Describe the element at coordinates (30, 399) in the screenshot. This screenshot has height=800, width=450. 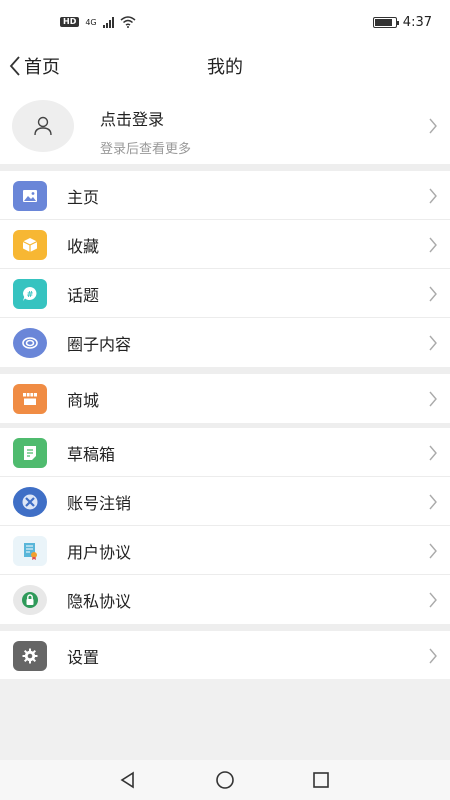
I see `store-icon` at that location.